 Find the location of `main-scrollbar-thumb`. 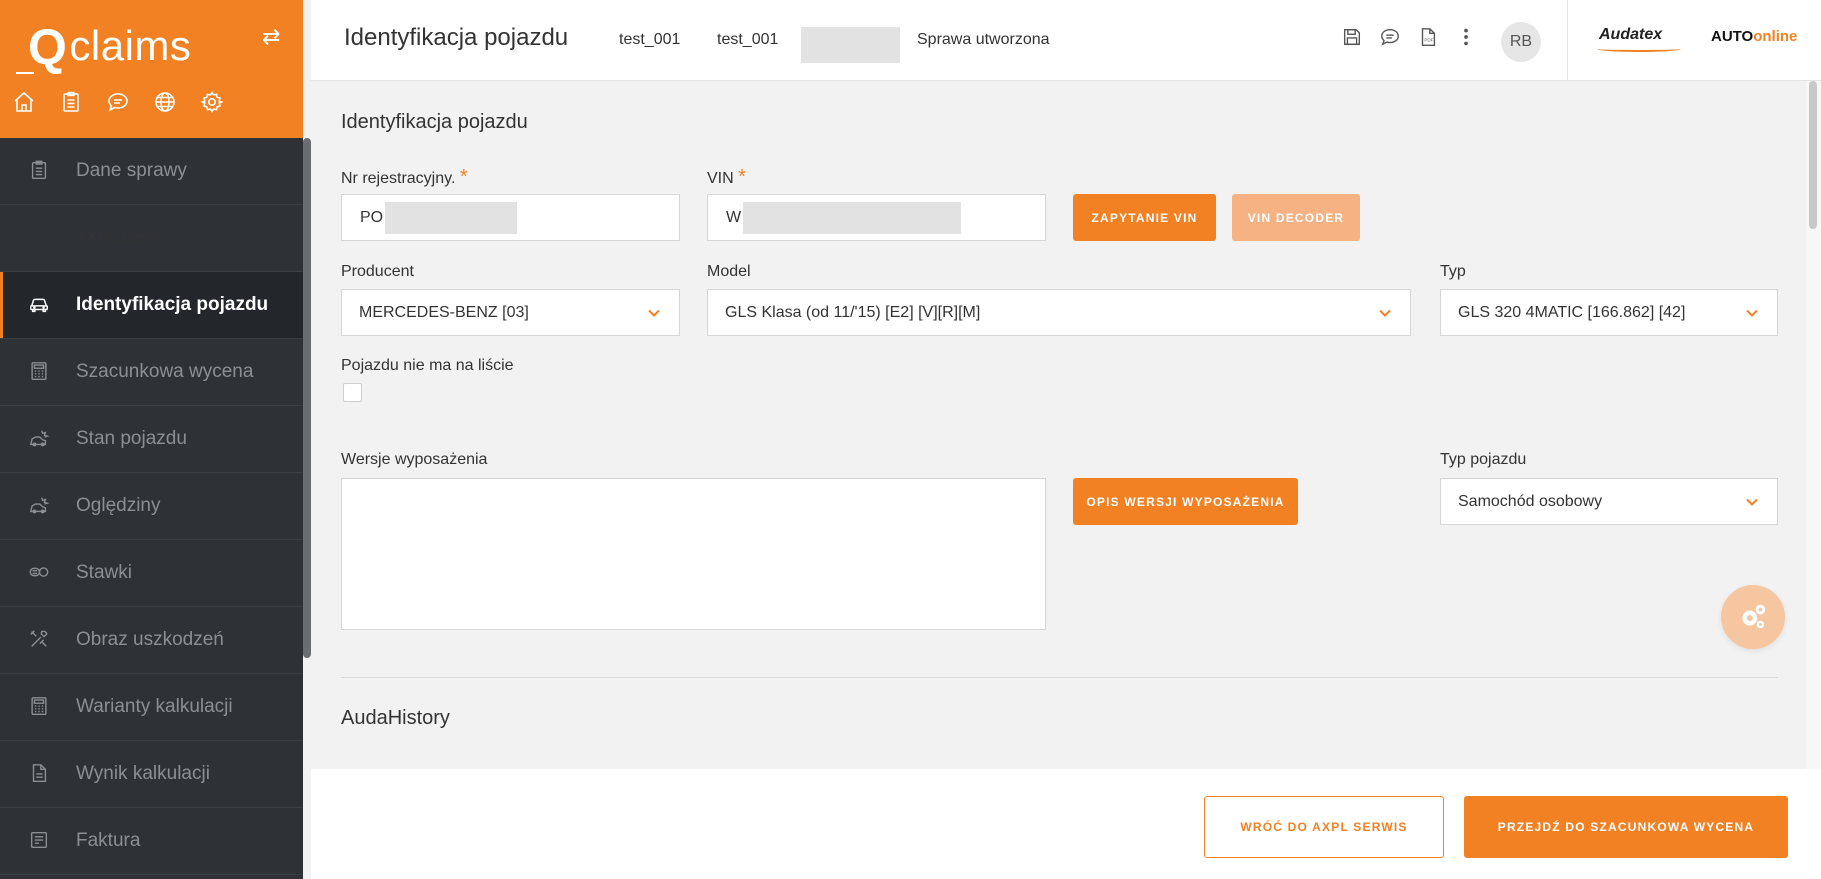

main-scrollbar-thumb is located at coordinates (1813, 155).